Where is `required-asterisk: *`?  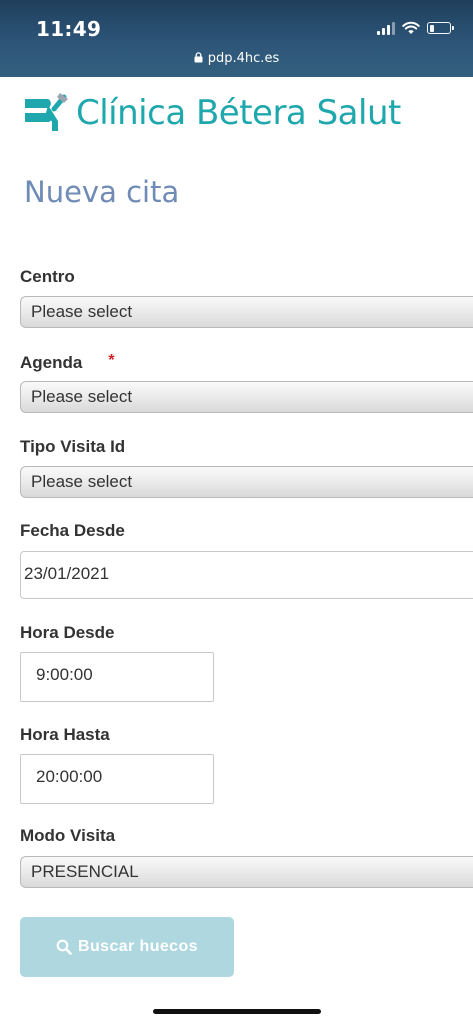 required-asterisk: * is located at coordinates (111, 360).